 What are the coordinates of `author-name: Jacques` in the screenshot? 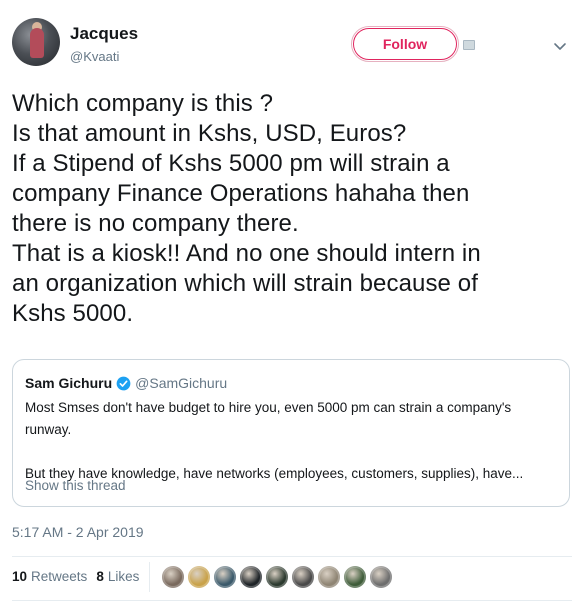 It's located at (104, 34).